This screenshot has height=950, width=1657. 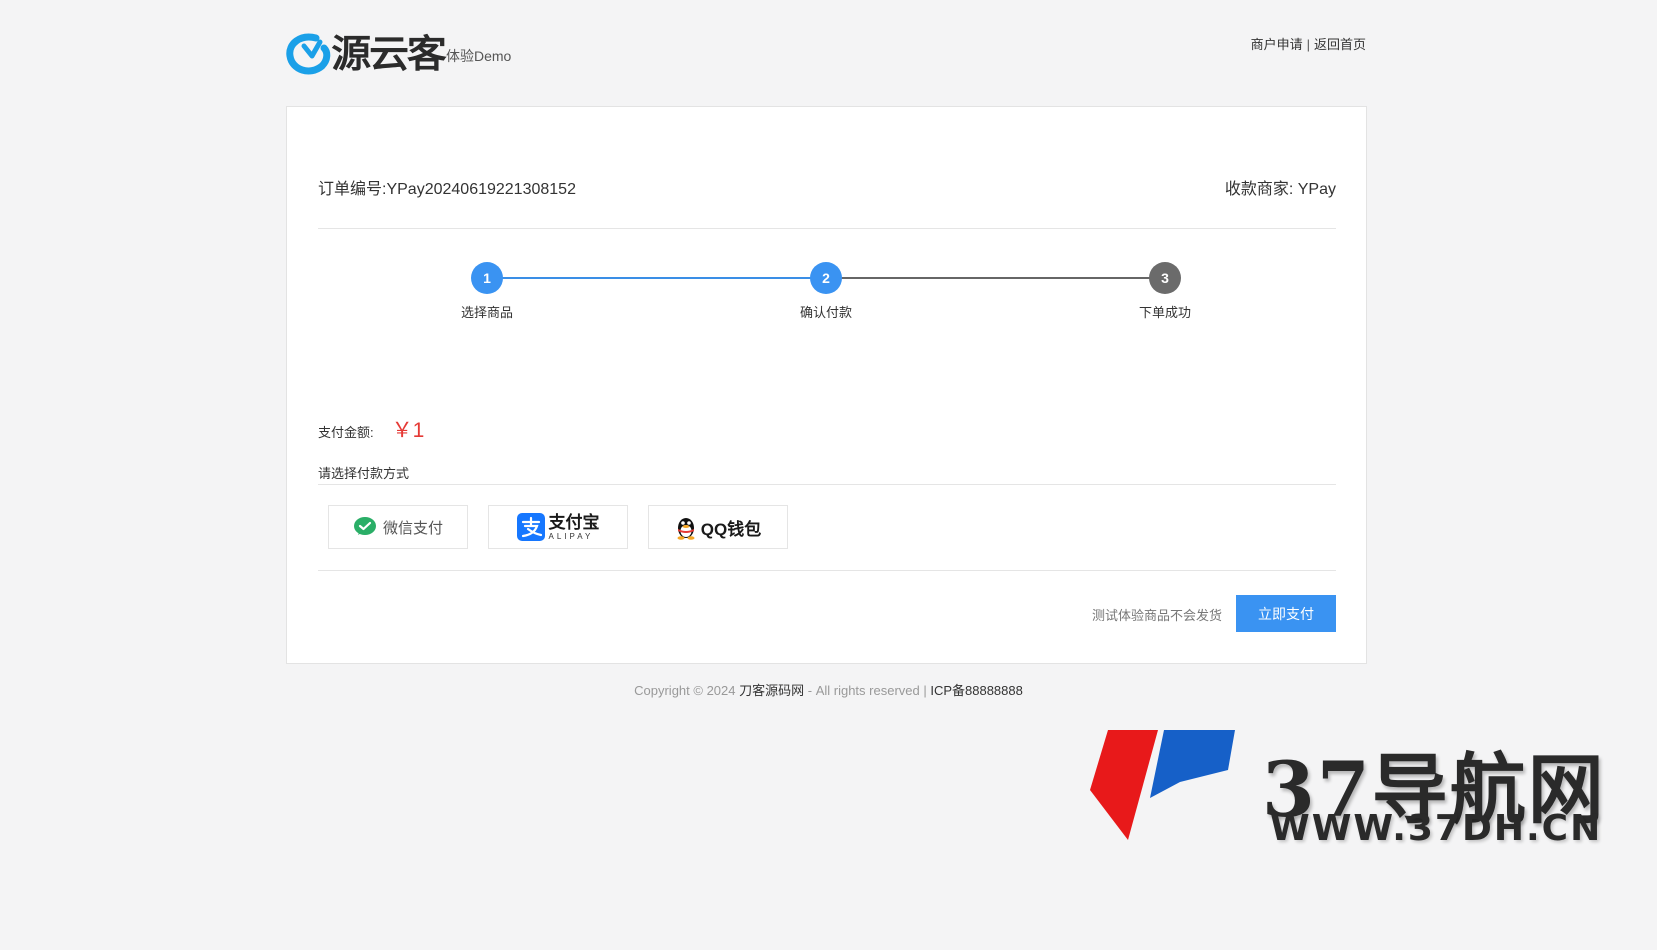 What do you see at coordinates (685, 690) in the screenshot?
I see `copyright-text: Copyright © 2024` at bounding box center [685, 690].